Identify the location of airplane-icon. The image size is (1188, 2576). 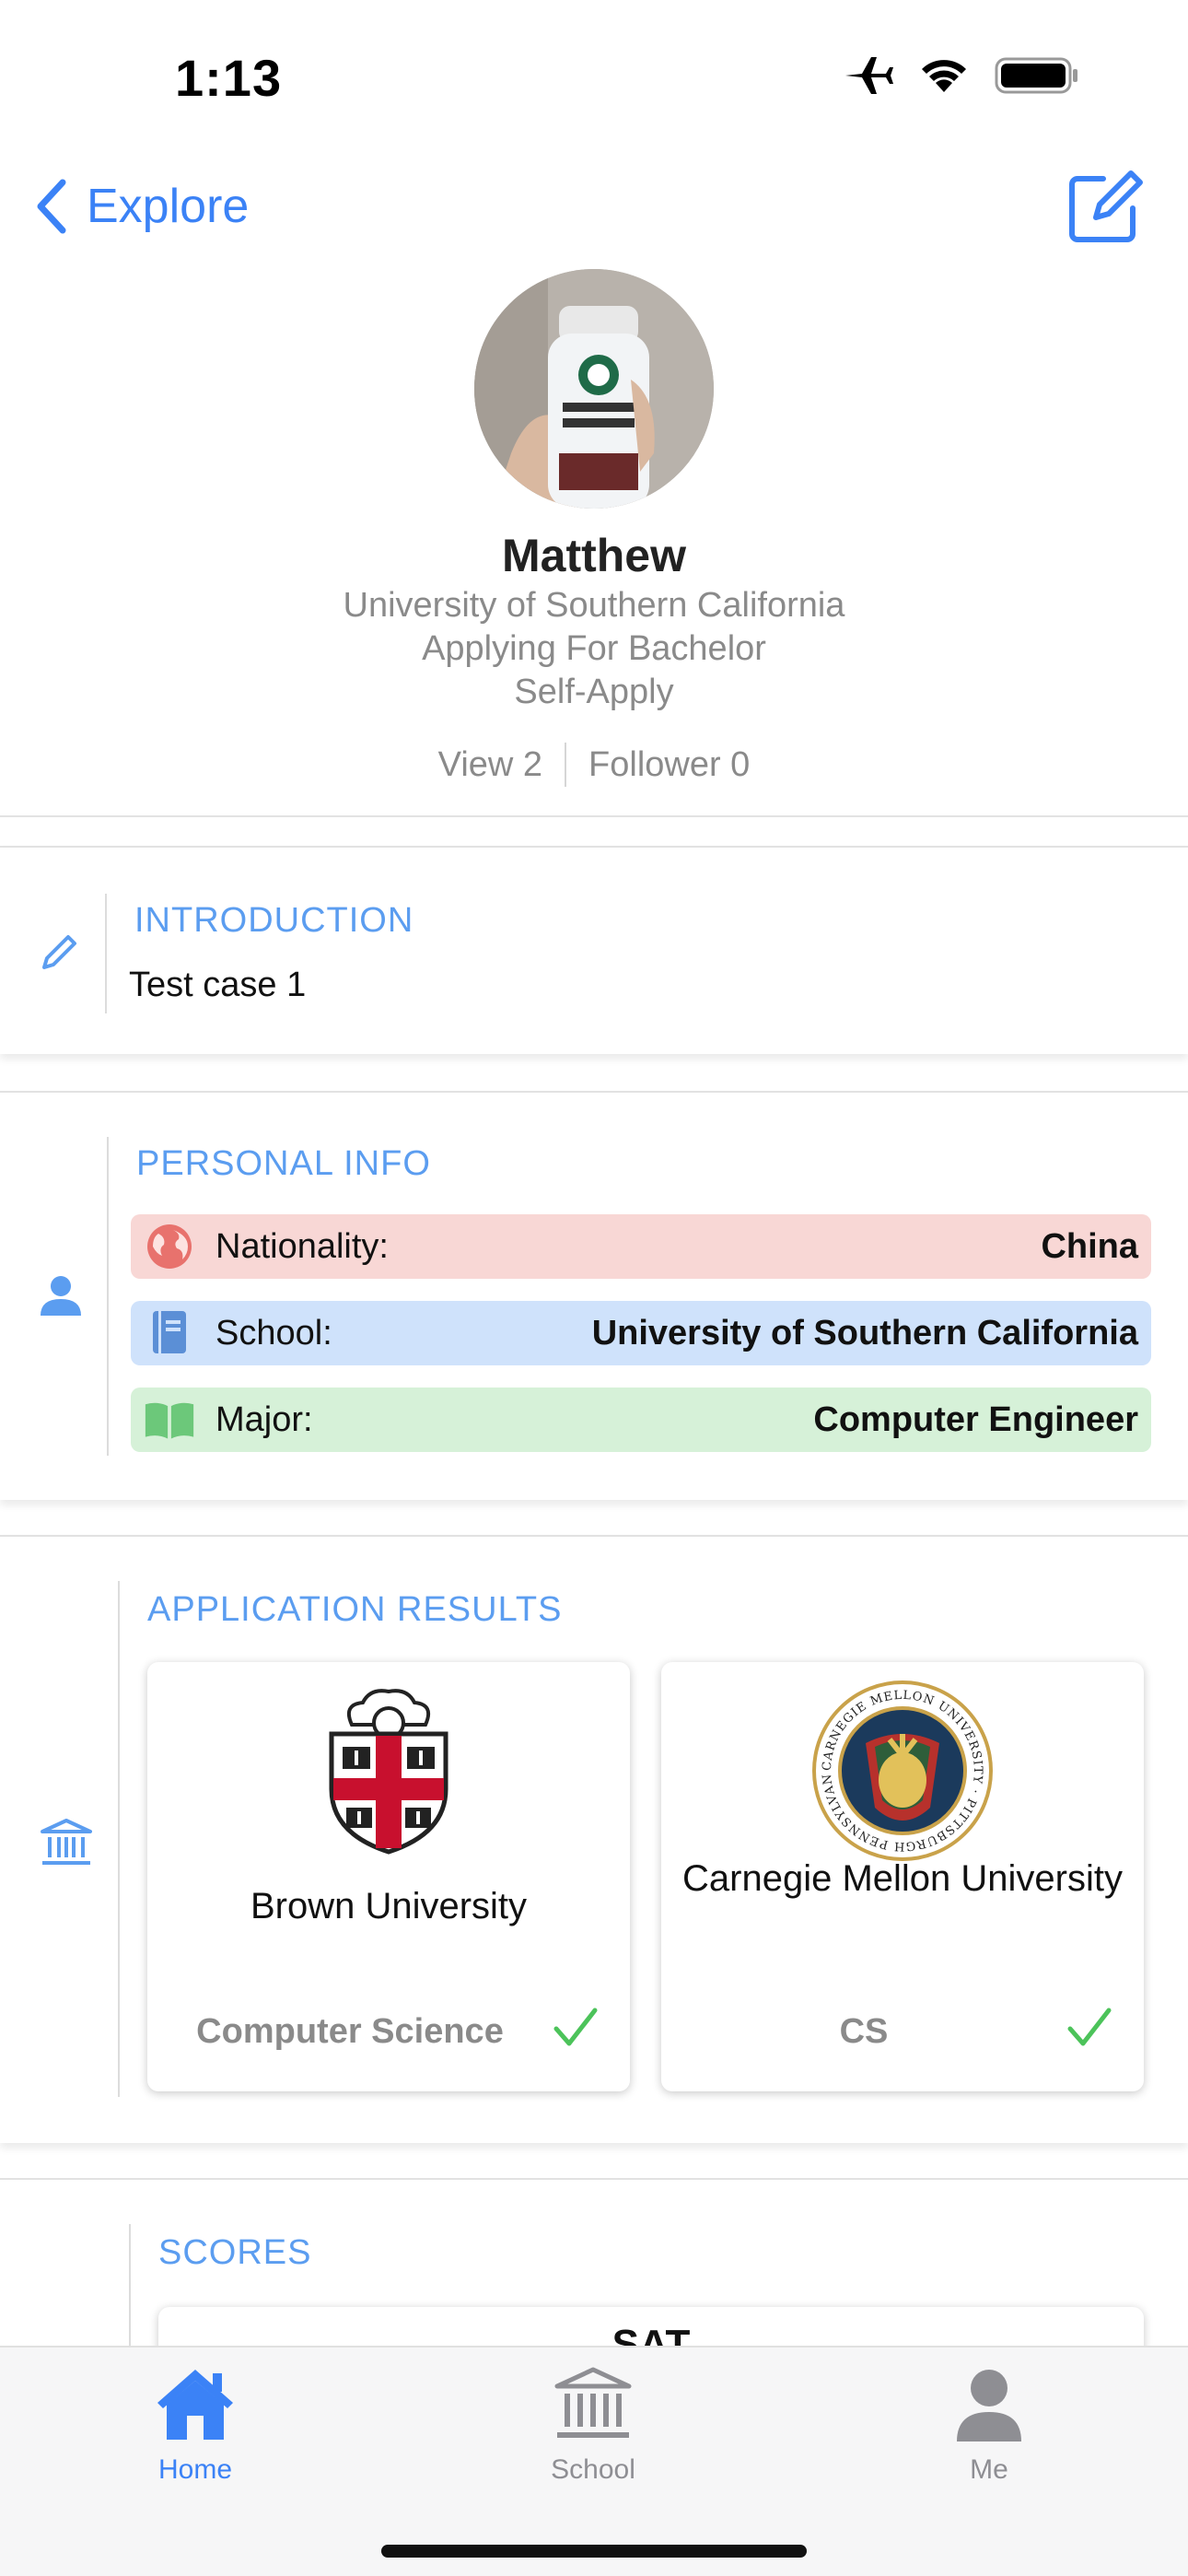
(869, 75).